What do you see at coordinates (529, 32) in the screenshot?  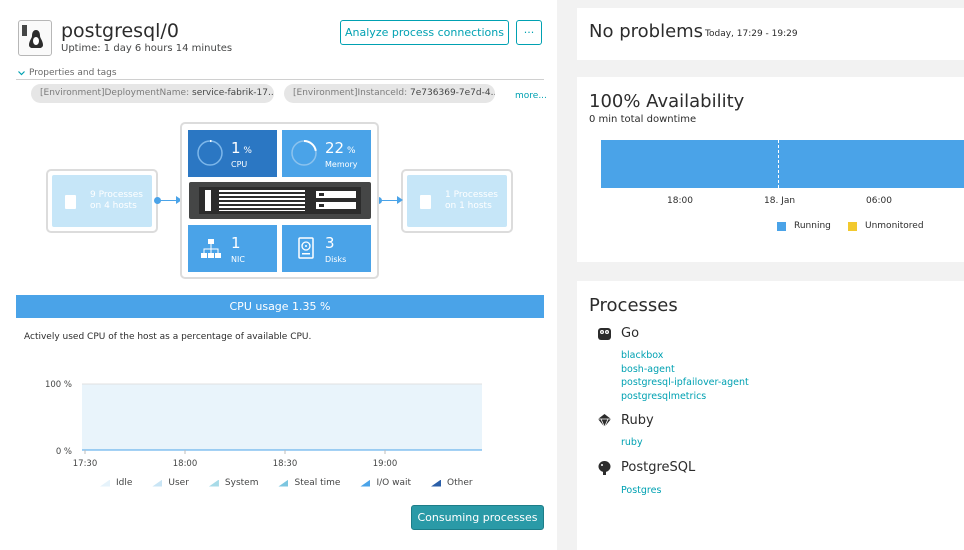 I see `more-actions-button: ···` at bounding box center [529, 32].